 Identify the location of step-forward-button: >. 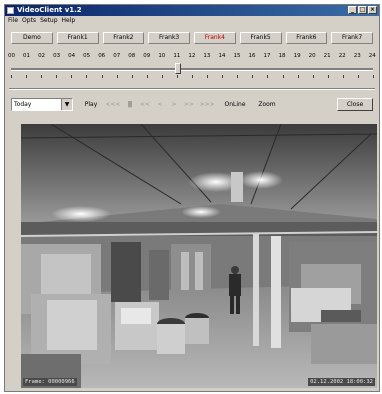
(174, 104).